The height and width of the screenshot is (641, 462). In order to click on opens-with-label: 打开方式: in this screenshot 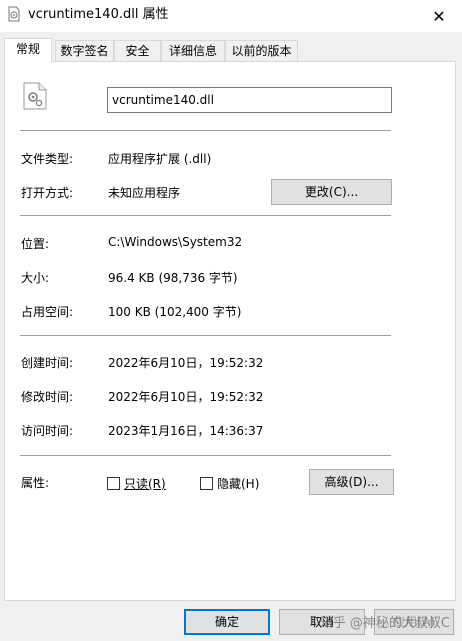, I will do `click(47, 193)`.